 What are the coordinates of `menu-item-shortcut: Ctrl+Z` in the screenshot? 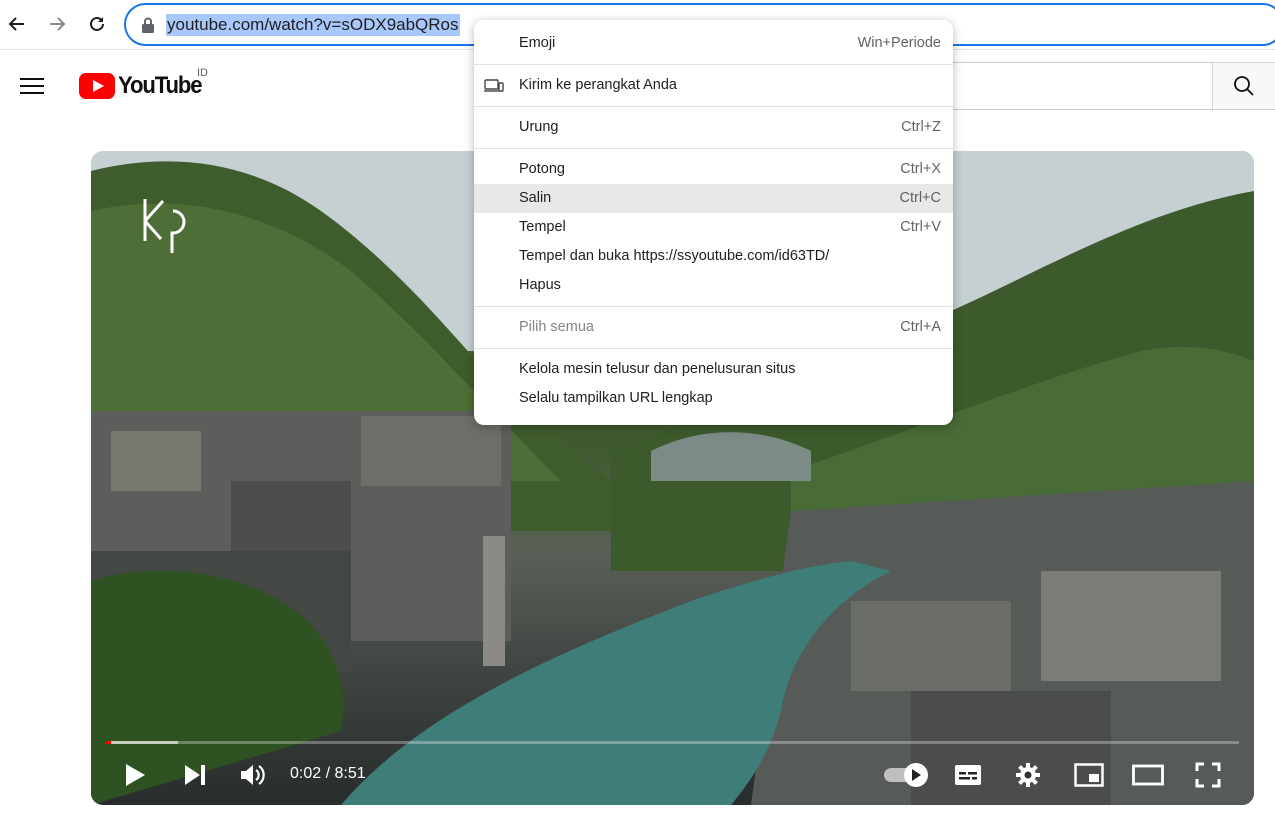 It's located at (921, 127).